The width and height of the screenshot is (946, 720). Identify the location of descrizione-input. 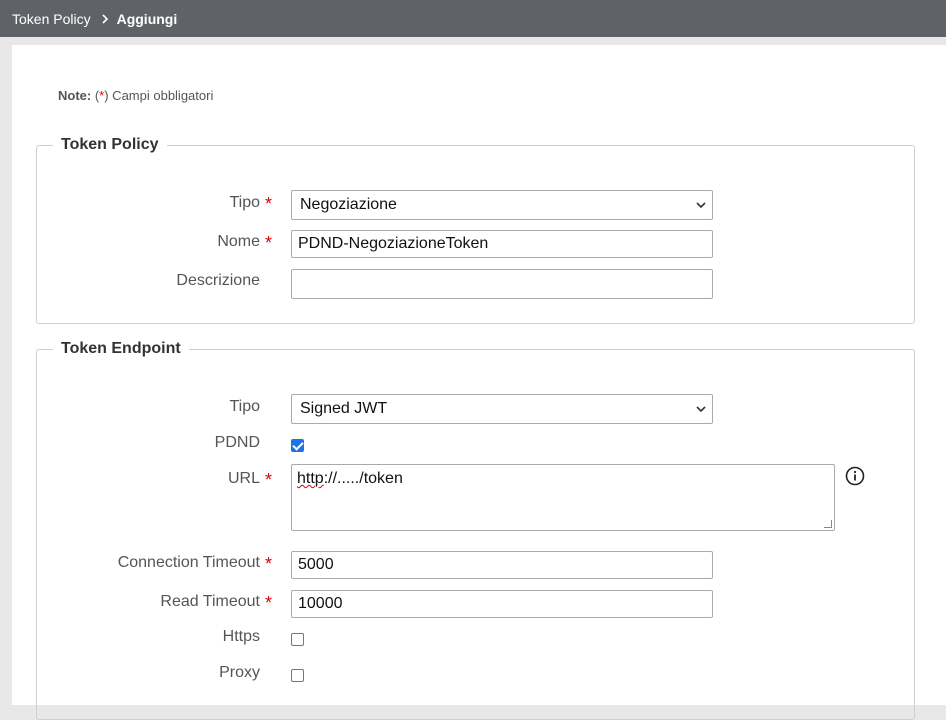
(502, 284).